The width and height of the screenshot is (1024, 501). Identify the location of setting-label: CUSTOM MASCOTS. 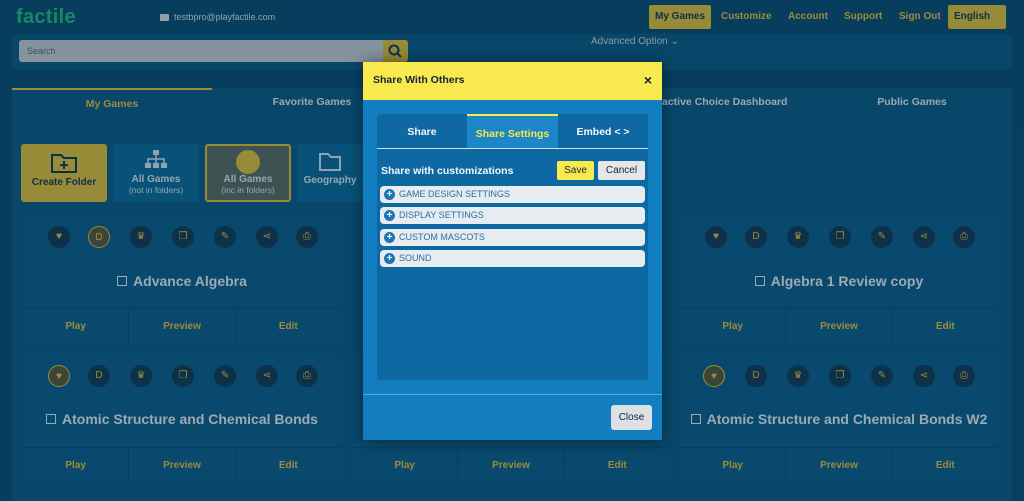
(442, 237).